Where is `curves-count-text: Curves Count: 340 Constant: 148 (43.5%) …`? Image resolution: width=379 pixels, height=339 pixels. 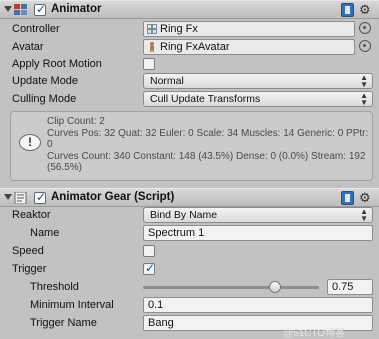 curves-count-text: Curves Count: 340 Constant: 148 (43.5%) … is located at coordinates (206, 162).